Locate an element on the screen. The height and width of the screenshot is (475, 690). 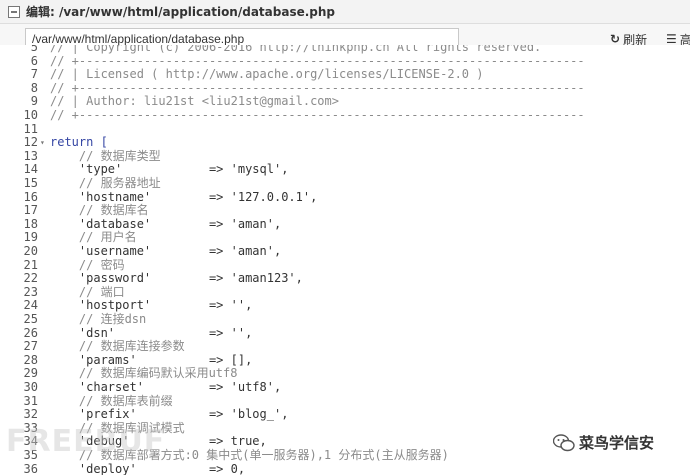
list-icon: ☰ is located at coordinates (671, 39).